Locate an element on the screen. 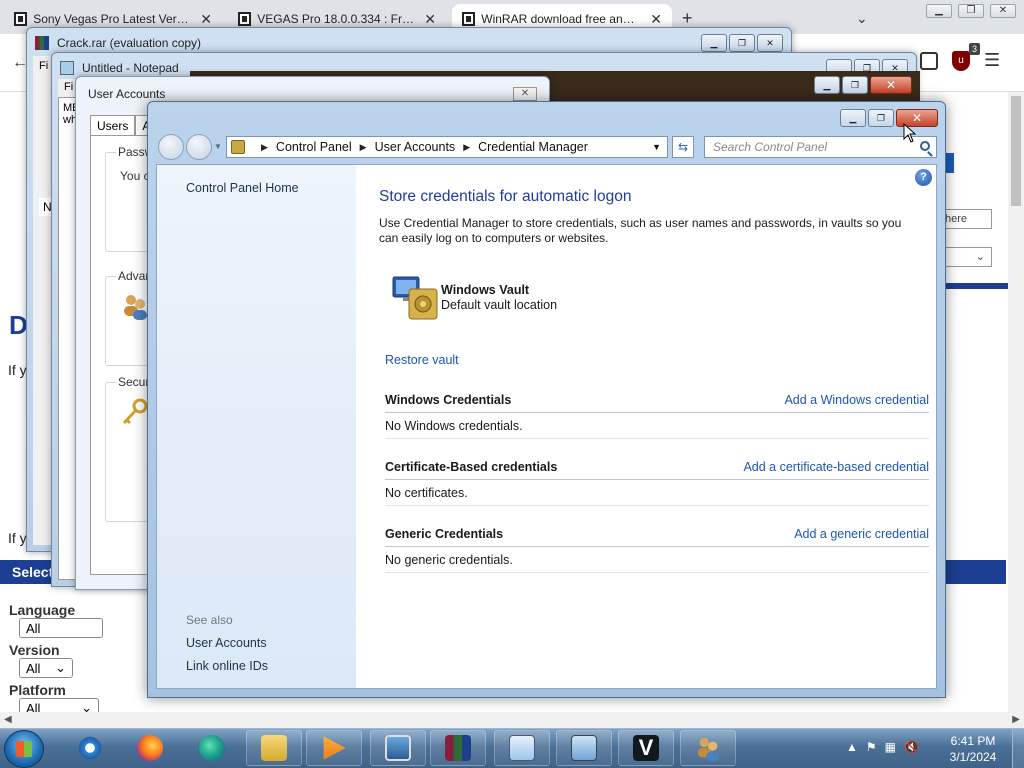 This screenshot has width=1024, height=768. show-hidden-icons-icon: ▲ is located at coordinates (852, 747).